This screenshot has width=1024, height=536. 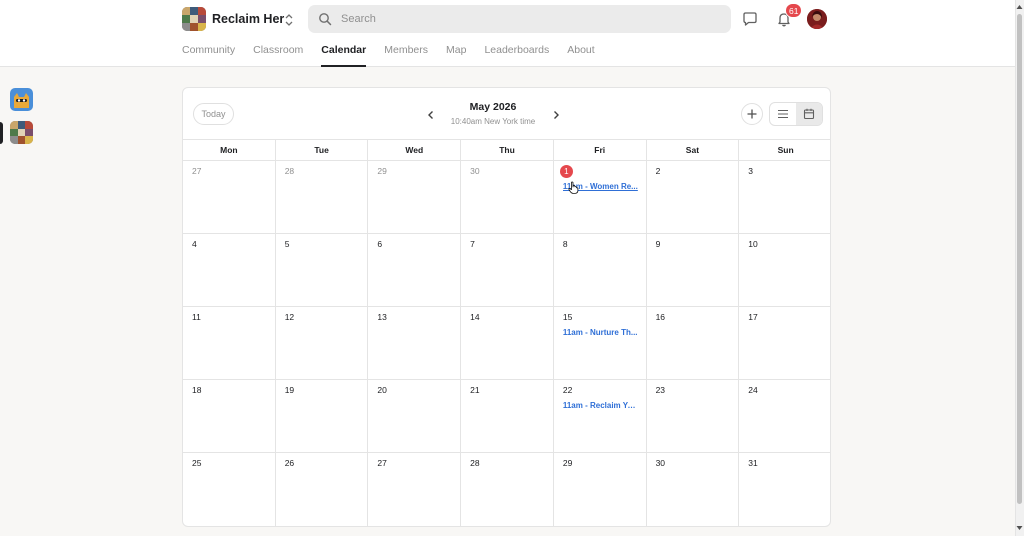 What do you see at coordinates (784, 343) in the screenshot?
I see `day-cell: 17` at bounding box center [784, 343].